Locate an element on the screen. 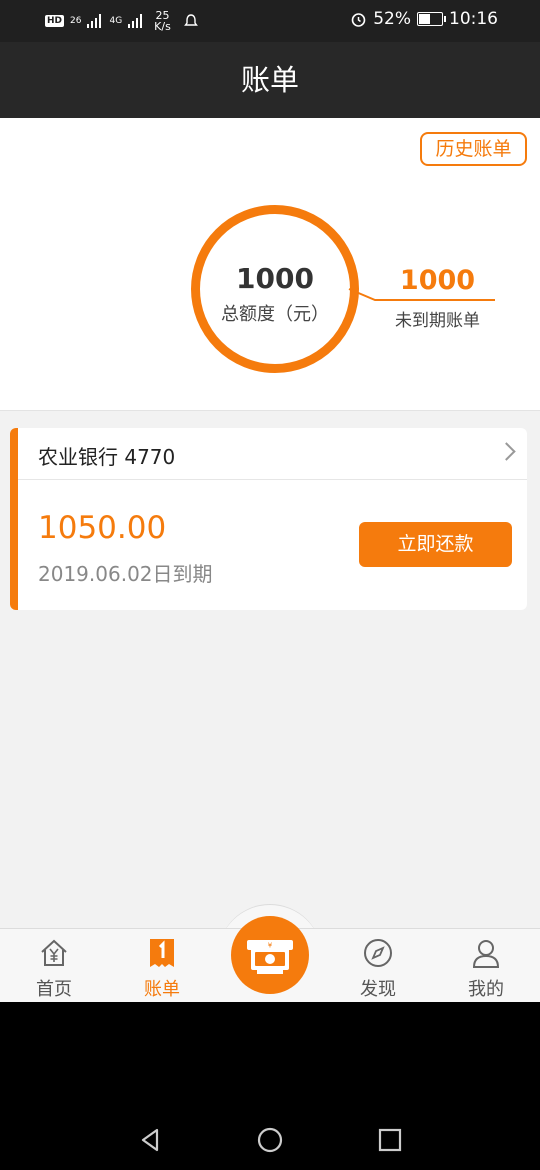 Image resolution: width=540 pixels, height=1170 pixels. tab-discover: 发现 is located at coordinates (378, 966).